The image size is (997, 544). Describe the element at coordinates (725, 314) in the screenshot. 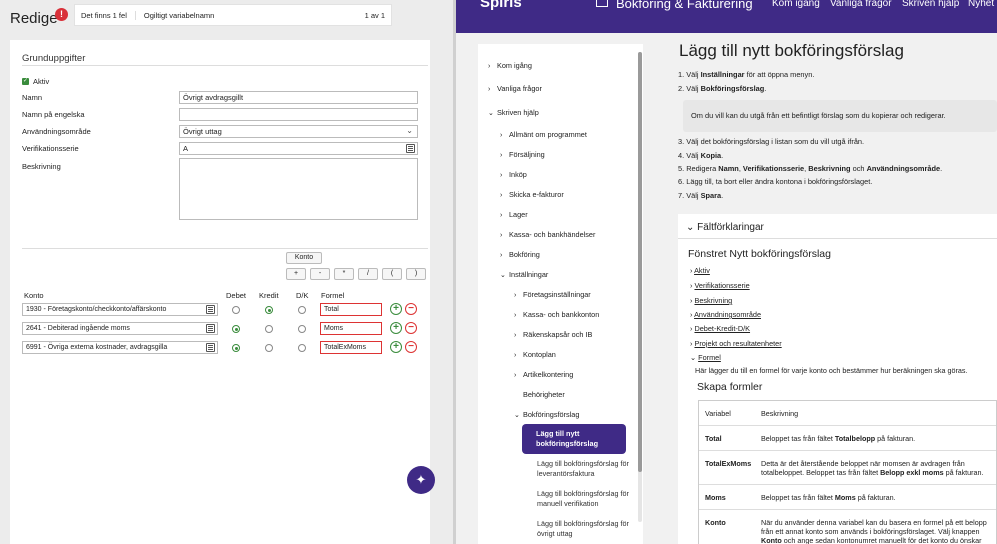

I see `field-link: › Användningsområde` at that location.